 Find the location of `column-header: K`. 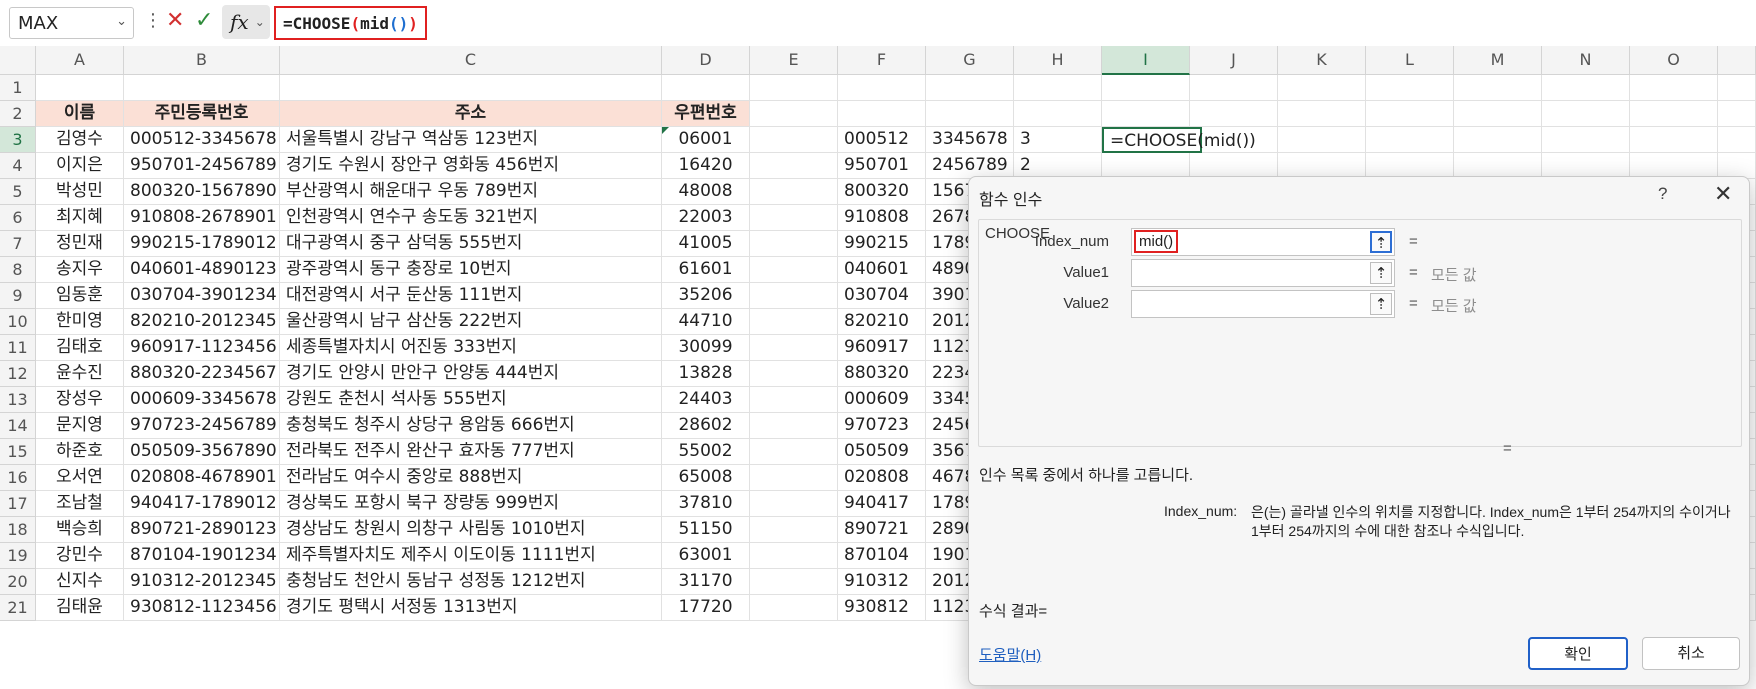

column-header: K is located at coordinates (1322, 60).